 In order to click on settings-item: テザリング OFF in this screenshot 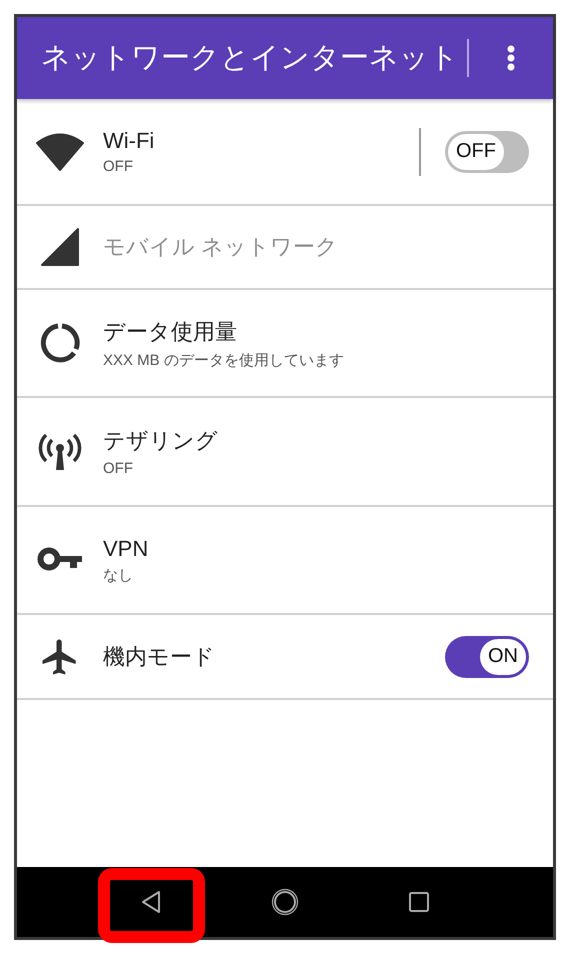, I will do `click(285, 452)`.